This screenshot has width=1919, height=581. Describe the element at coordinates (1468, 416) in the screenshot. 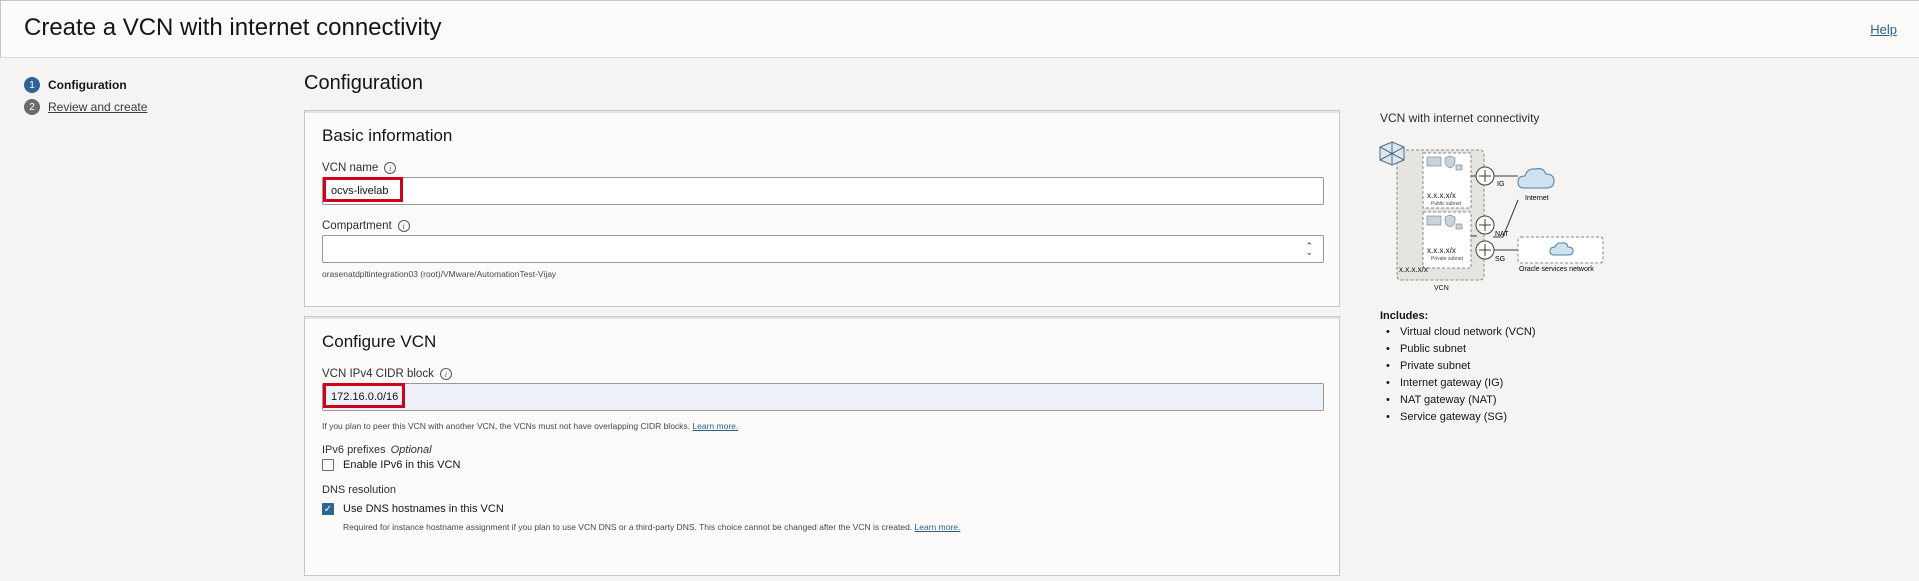

I see `list-item: Service gateway (SG)` at that location.